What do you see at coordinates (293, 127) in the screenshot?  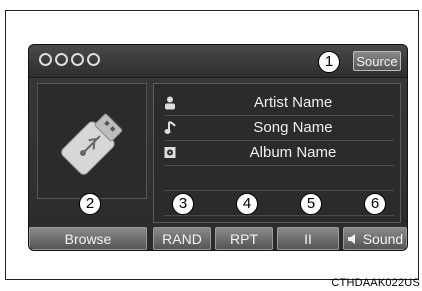 I see `song-name: Song Name` at bounding box center [293, 127].